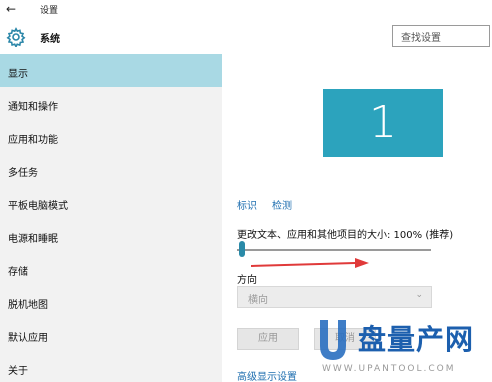 The width and height of the screenshot is (492, 382). I want to click on identify-link: 标识, so click(247, 204).